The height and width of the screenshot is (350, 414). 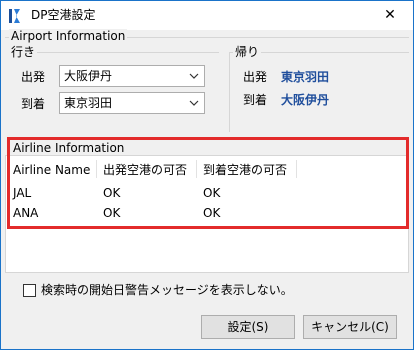 What do you see at coordinates (305, 77) in the screenshot?
I see `return-departure-value: 東京羽田` at bounding box center [305, 77].